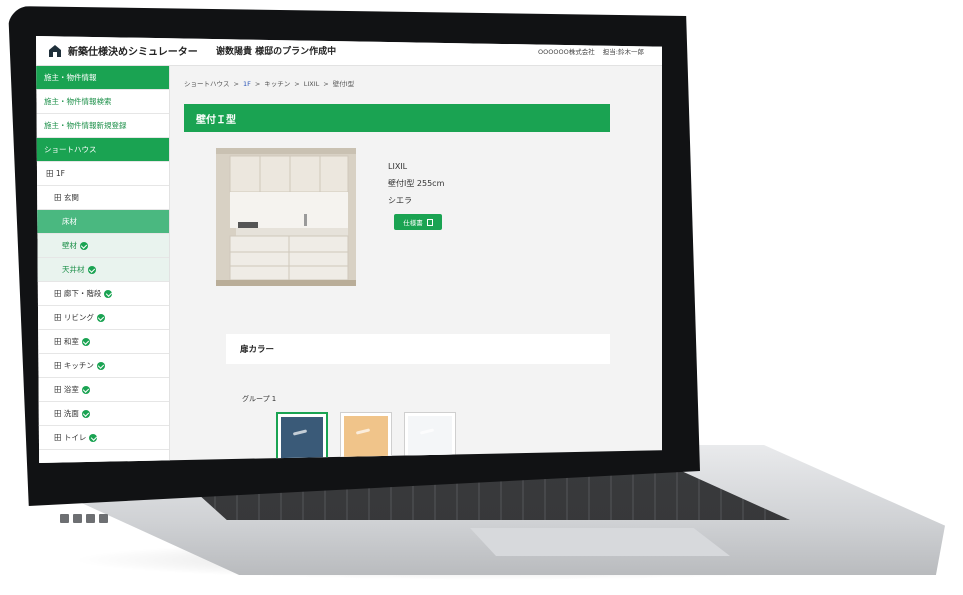 Image resolution: width=963 pixels, height=595 pixels. I want to click on document-icon, so click(429, 222).